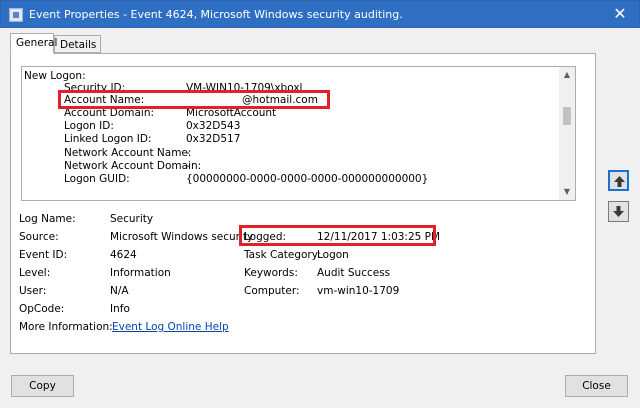  What do you see at coordinates (77, 44) in the screenshot?
I see `tab-details: Details` at bounding box center [77, 44].